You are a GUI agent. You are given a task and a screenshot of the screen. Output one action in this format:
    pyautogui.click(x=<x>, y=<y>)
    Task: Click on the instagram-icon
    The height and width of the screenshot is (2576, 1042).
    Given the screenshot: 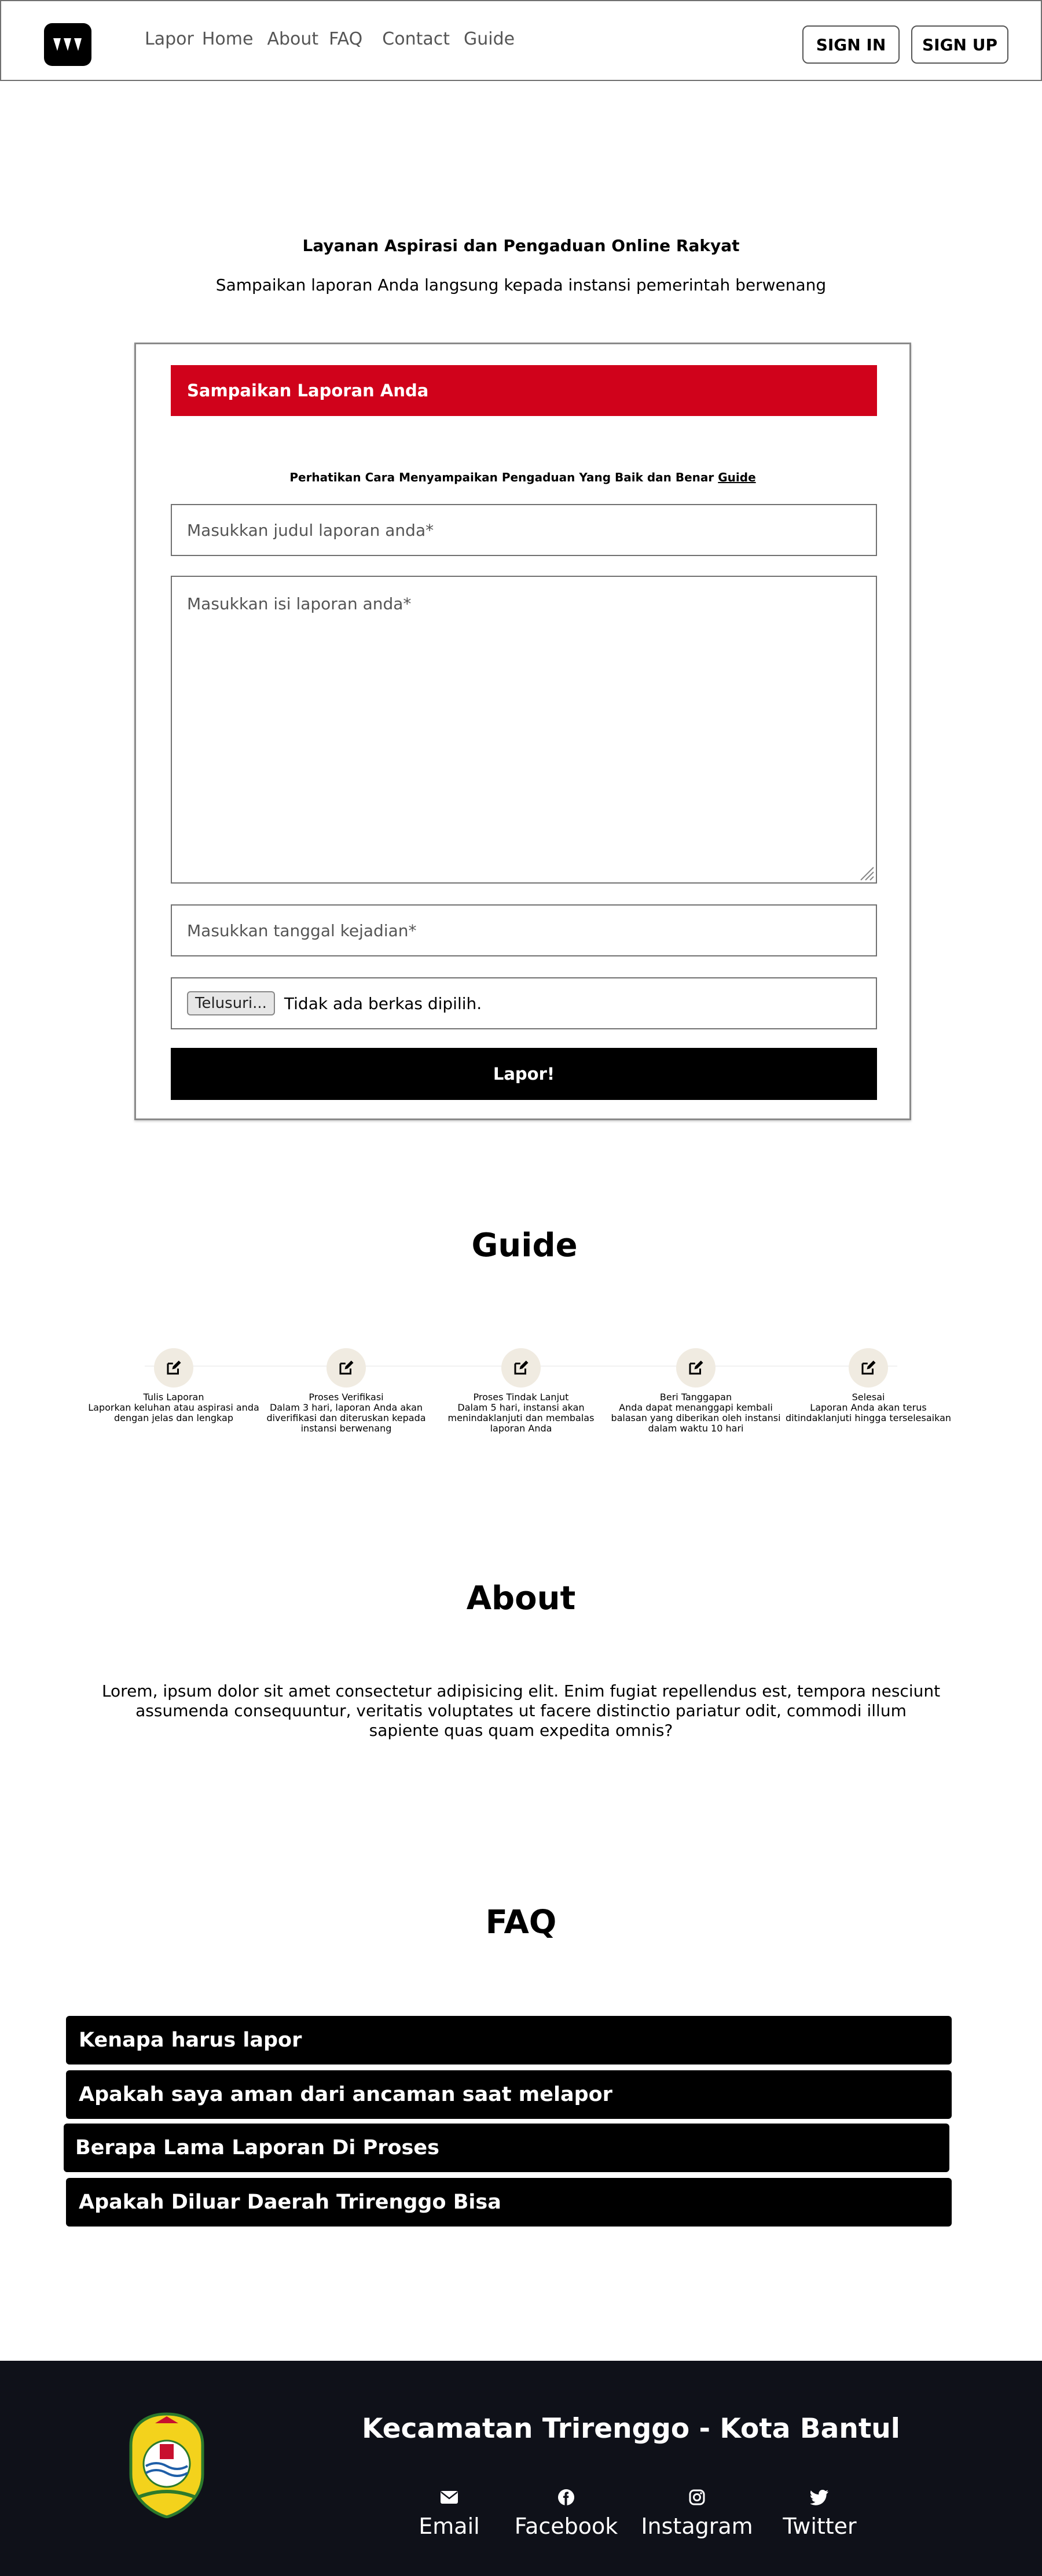 What is the action you would take?
    pyautogui.click(x=697, y=2497)
    